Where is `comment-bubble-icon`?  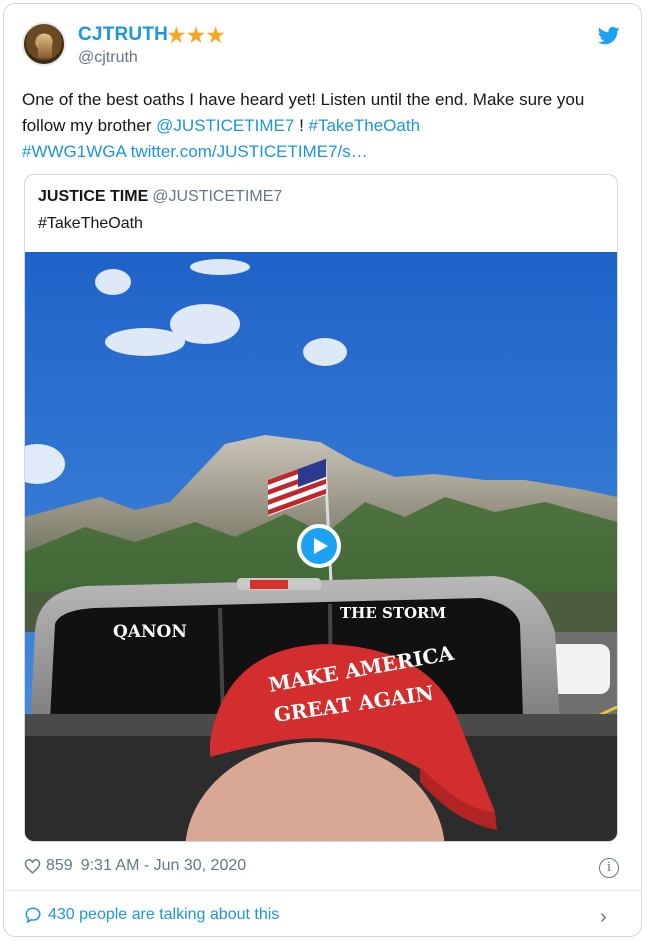
comment-bubble-icon is located at coordinates (33, 915).